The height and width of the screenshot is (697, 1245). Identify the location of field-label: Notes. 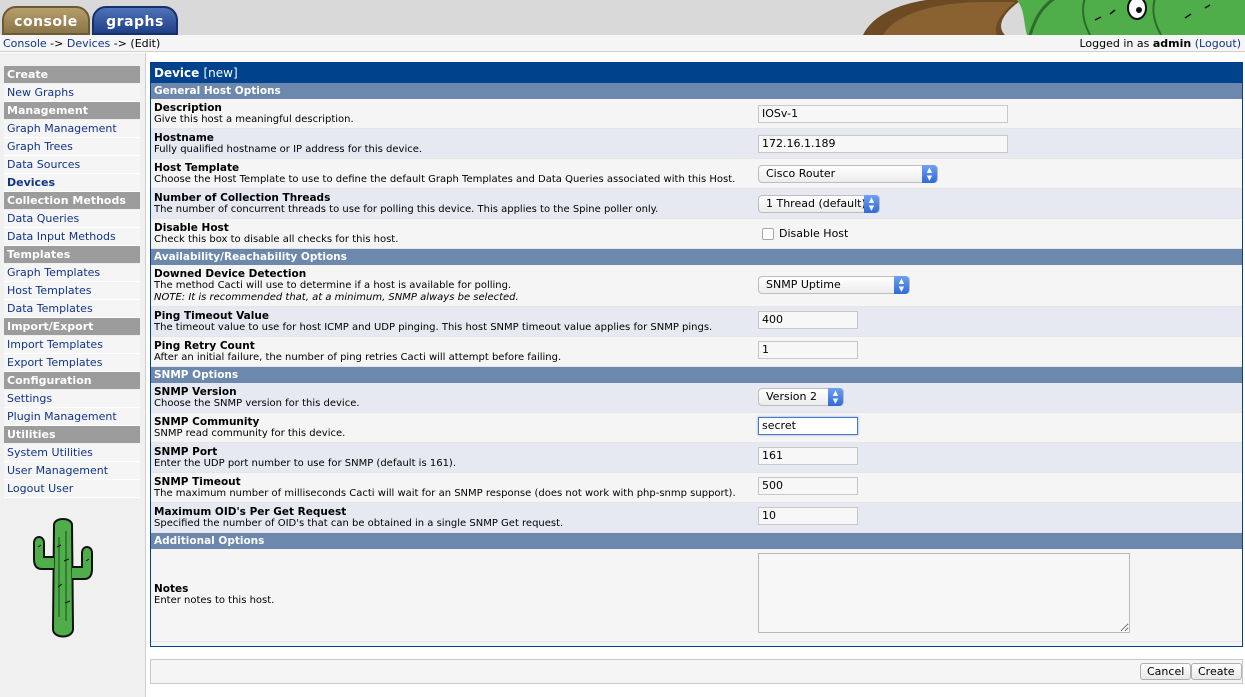
(171, 589).